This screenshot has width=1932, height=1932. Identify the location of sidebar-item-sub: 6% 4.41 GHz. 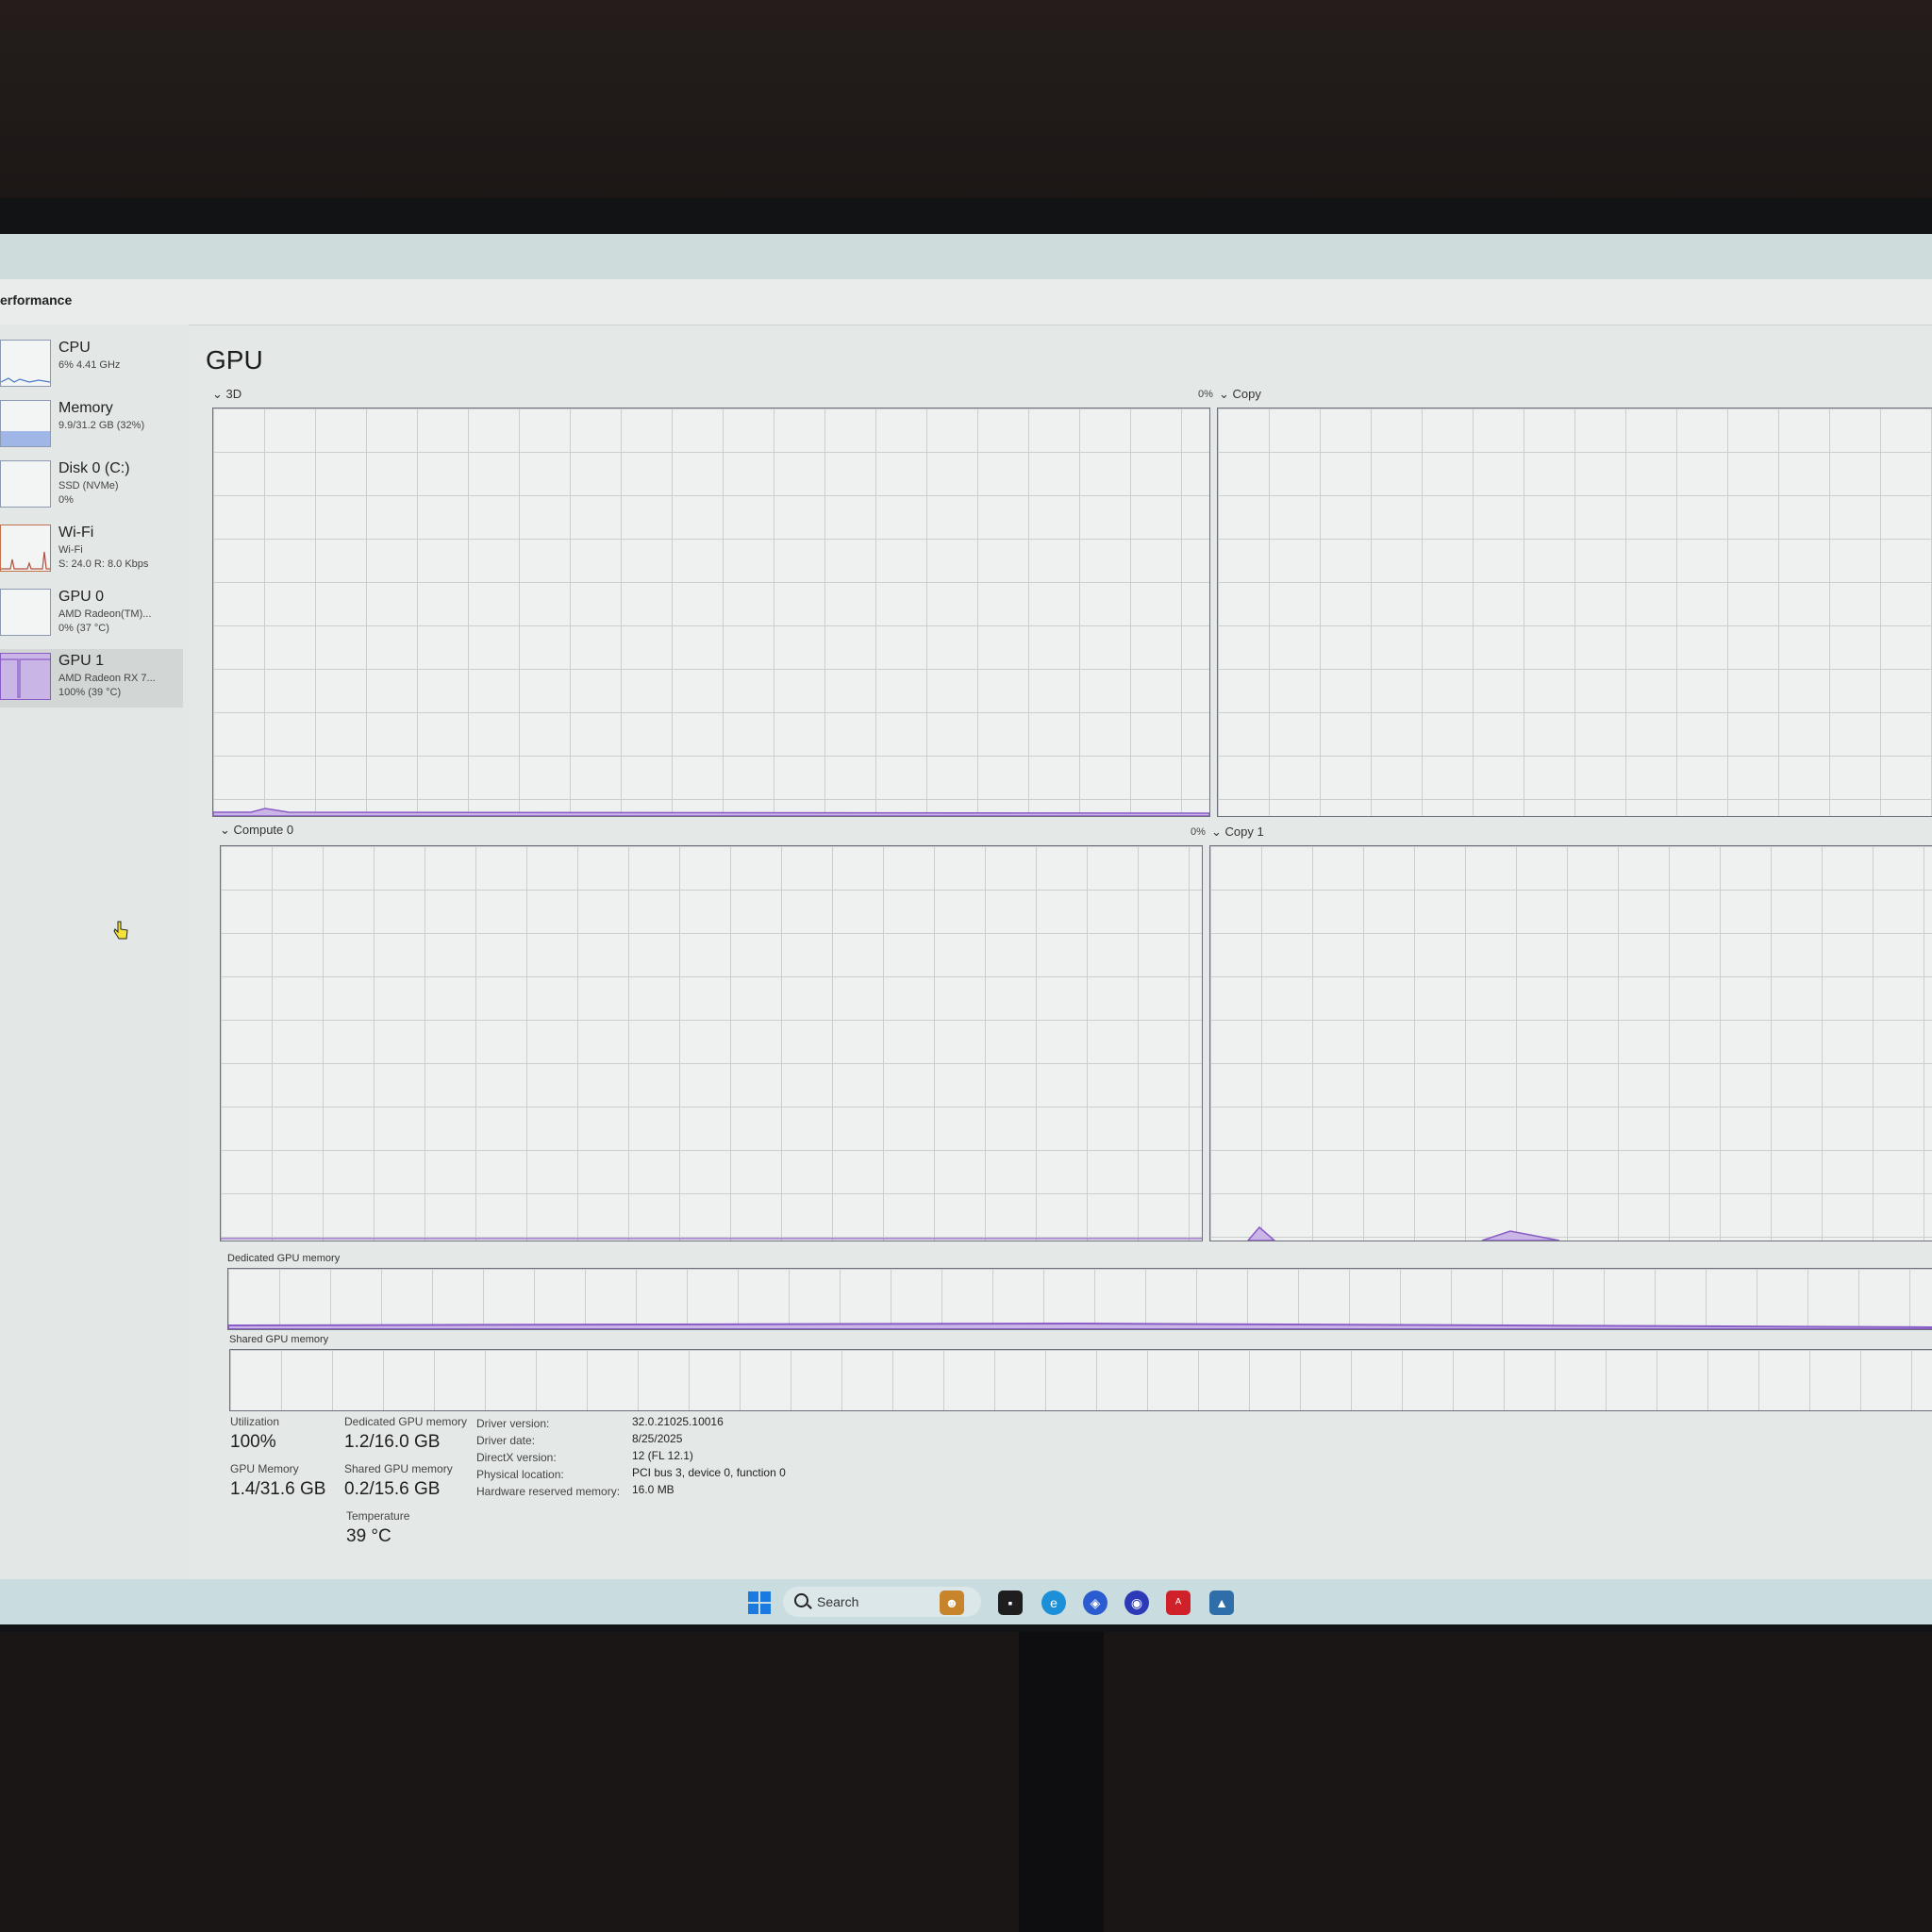
(90, 365).